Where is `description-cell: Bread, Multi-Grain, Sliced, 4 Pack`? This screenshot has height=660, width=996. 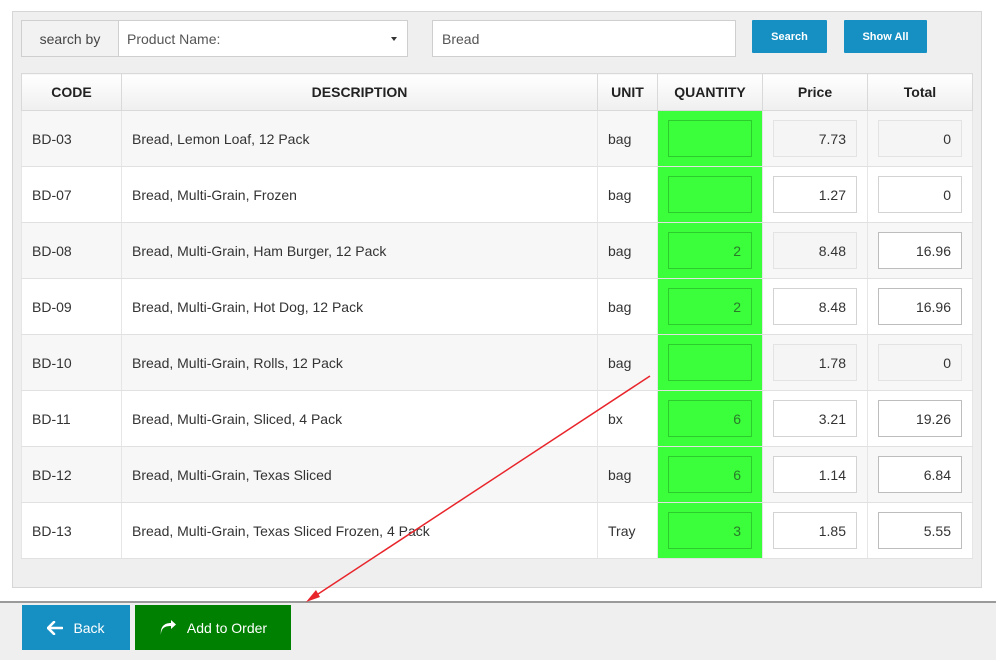
description-cell: Bread, Multi-Grain, Sliced, 4 Pack is located at coordinates (359, 418).